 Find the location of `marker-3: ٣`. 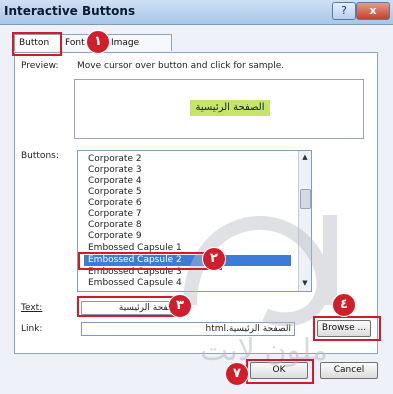

marker-3: ٣ is located at coordinates (180, 306).